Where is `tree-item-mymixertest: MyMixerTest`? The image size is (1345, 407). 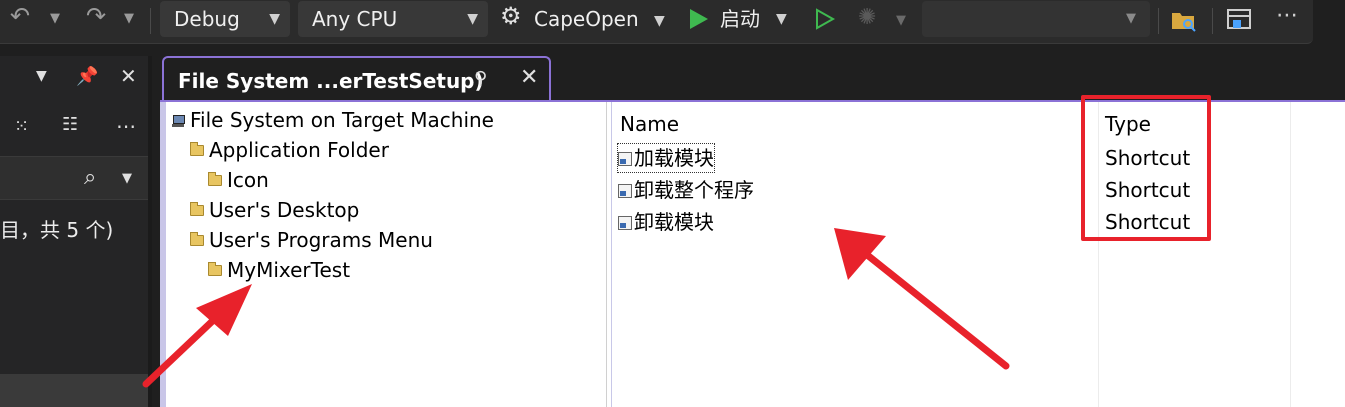 tree-item-mymixertest: MyMixerTest is located at coordinates (279, 270).